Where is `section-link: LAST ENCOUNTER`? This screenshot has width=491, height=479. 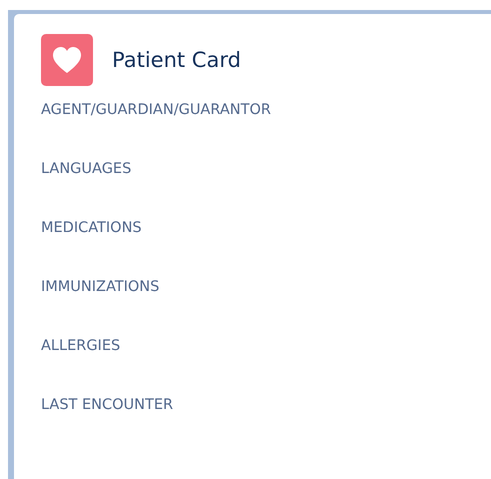 section-link: LAST ENCOUNTER is located at coordinates (107, 405).